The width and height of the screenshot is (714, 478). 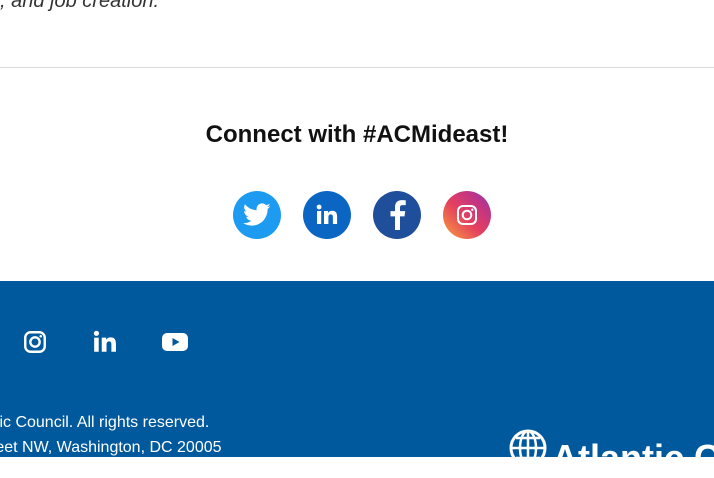 I want to click on instagram-link, so click(x=467, y=215).